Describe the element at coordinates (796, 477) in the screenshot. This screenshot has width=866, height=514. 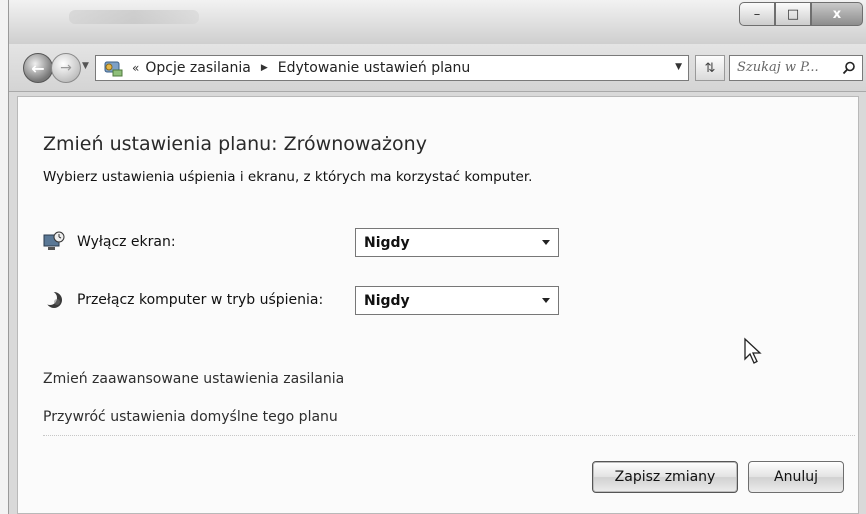
I see `cancel-button: Anuluj` at that location.